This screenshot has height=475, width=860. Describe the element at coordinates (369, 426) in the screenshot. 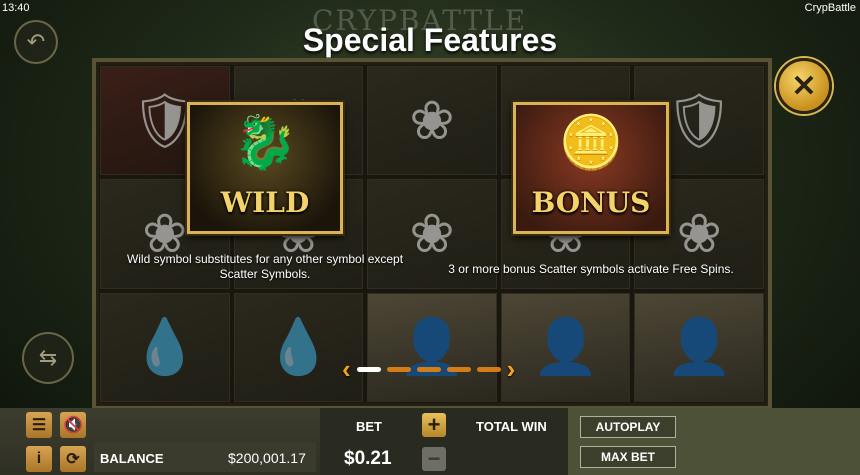

I see `bet-label: BET` at that location.